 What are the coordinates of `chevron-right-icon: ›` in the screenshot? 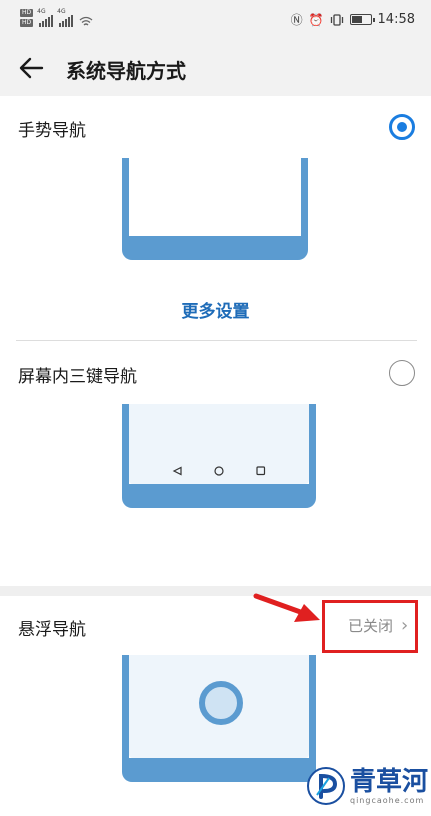 It's located at (405, 625).